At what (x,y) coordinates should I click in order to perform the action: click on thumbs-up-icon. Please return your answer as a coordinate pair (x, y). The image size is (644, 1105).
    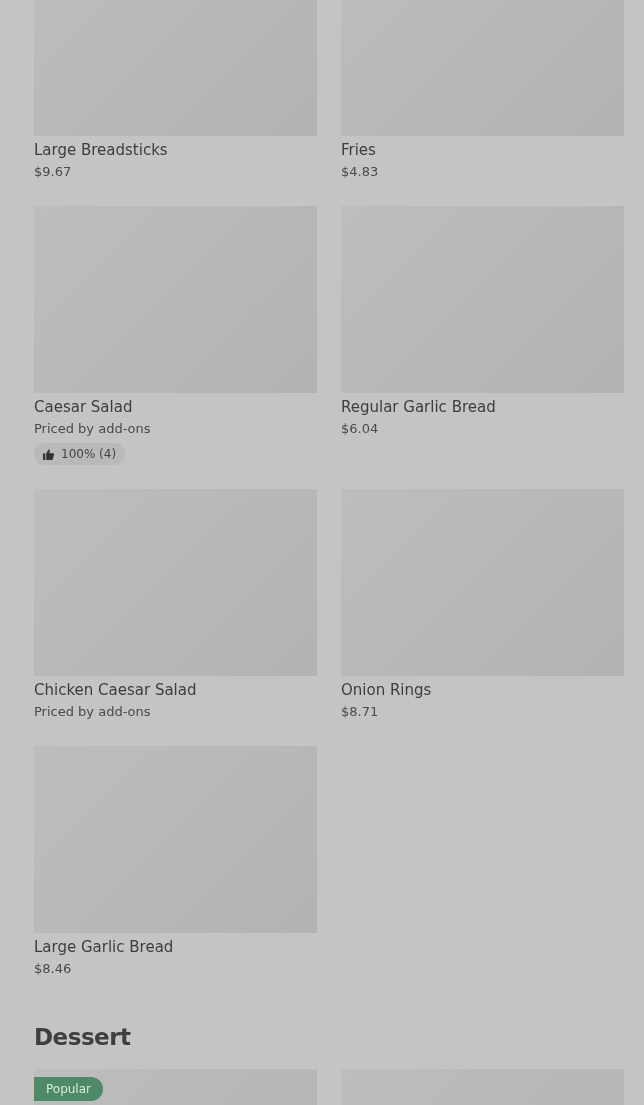
    Looking at the image, I should click on (48, 454).